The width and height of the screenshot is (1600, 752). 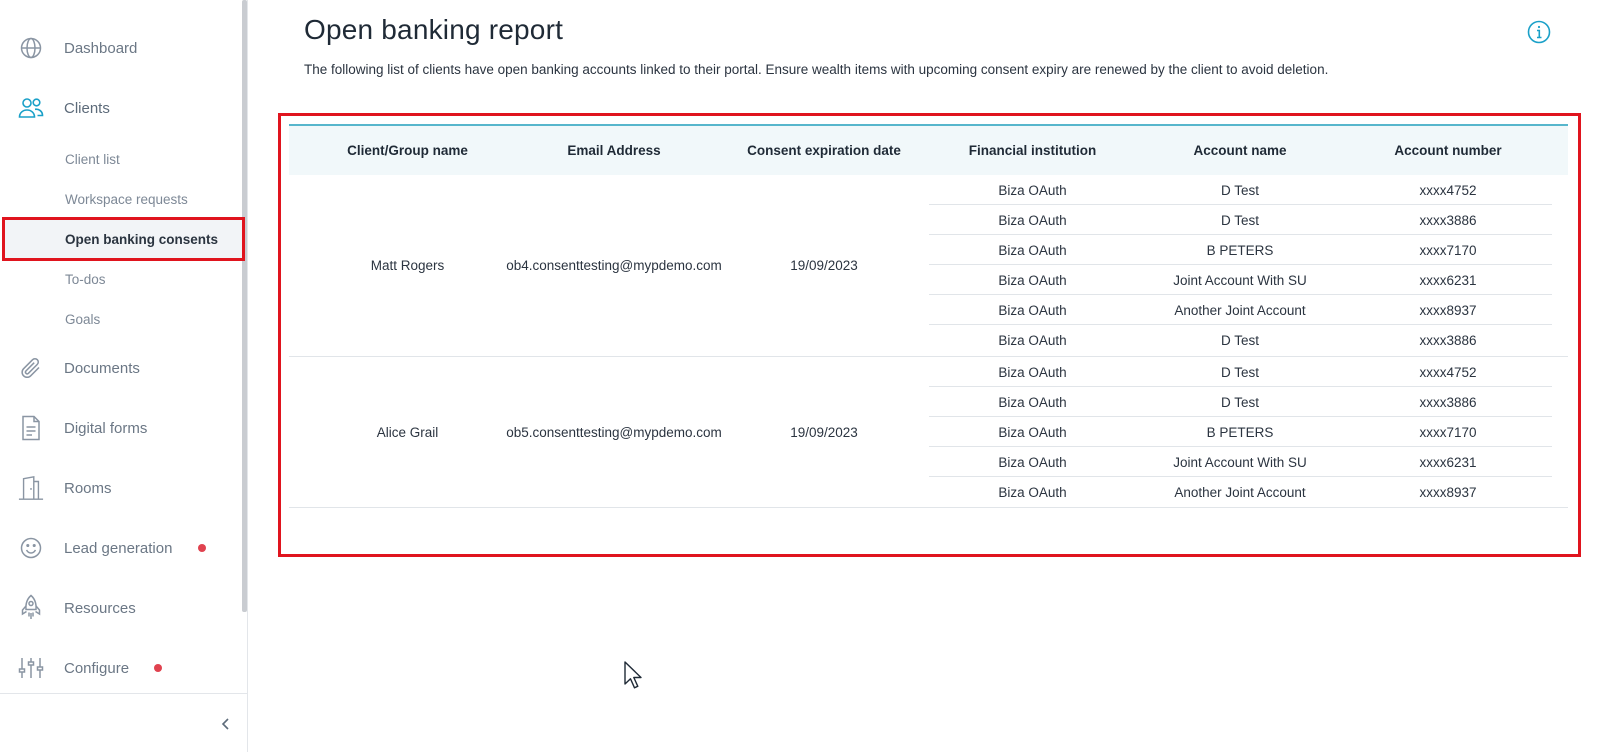 What do you see at coordinates (434, 29) in the screenshot?
I see `page-title: Open banking report` at bounding box center [434, 29].